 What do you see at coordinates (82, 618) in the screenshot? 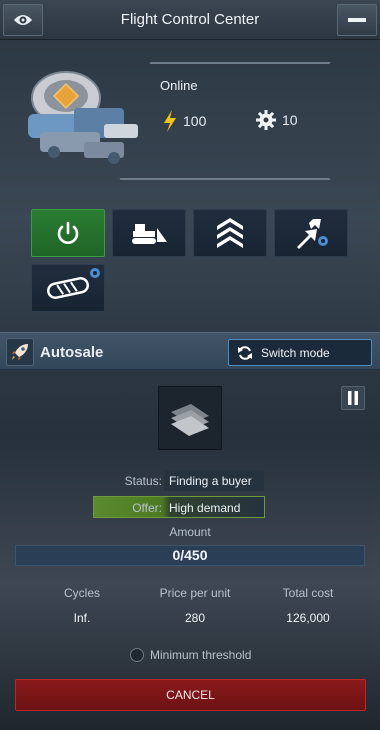
I see `cycles-value: Inf.` at bounding box center [82, 618].